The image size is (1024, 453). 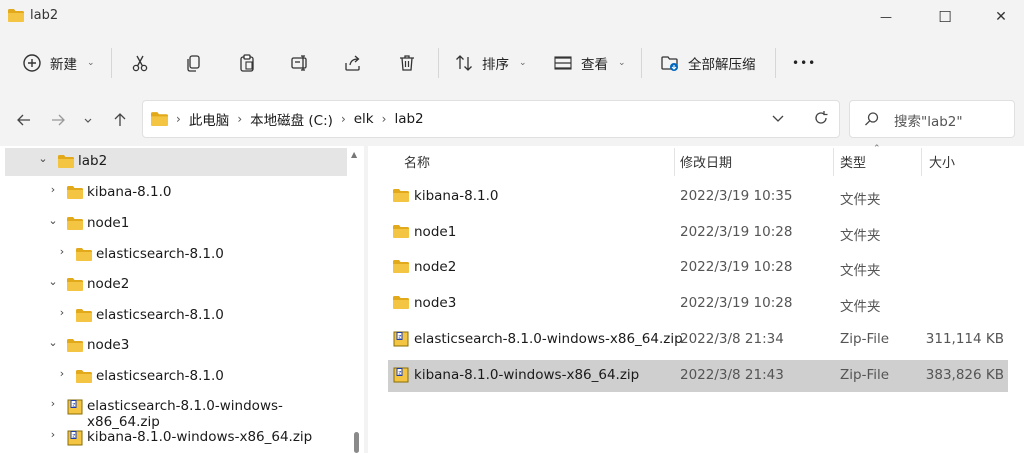 What do you see at coordinates (364, 119) in the screenshot?
I see `breadcrumb-item: elk` at bounding box center [364, 119].